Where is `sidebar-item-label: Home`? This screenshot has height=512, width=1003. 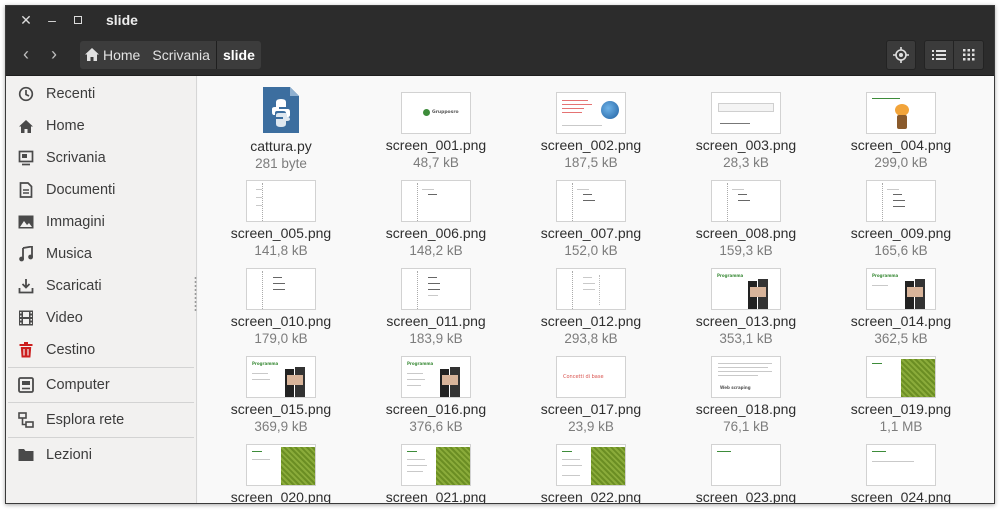
sidebar-item-label: Home is located at coordinates (65, 126).